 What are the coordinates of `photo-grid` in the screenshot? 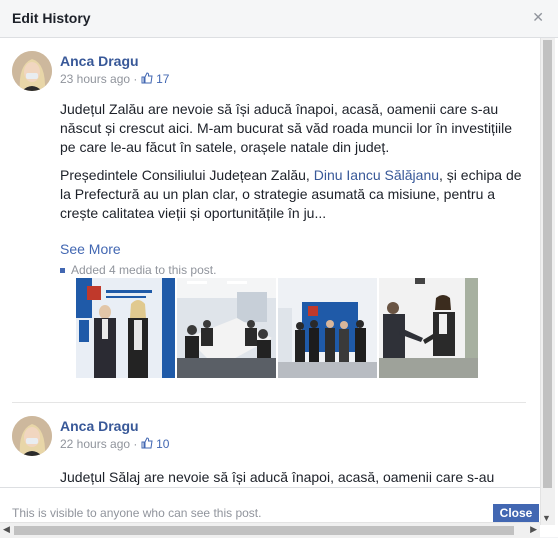 It's located at (277, 328).